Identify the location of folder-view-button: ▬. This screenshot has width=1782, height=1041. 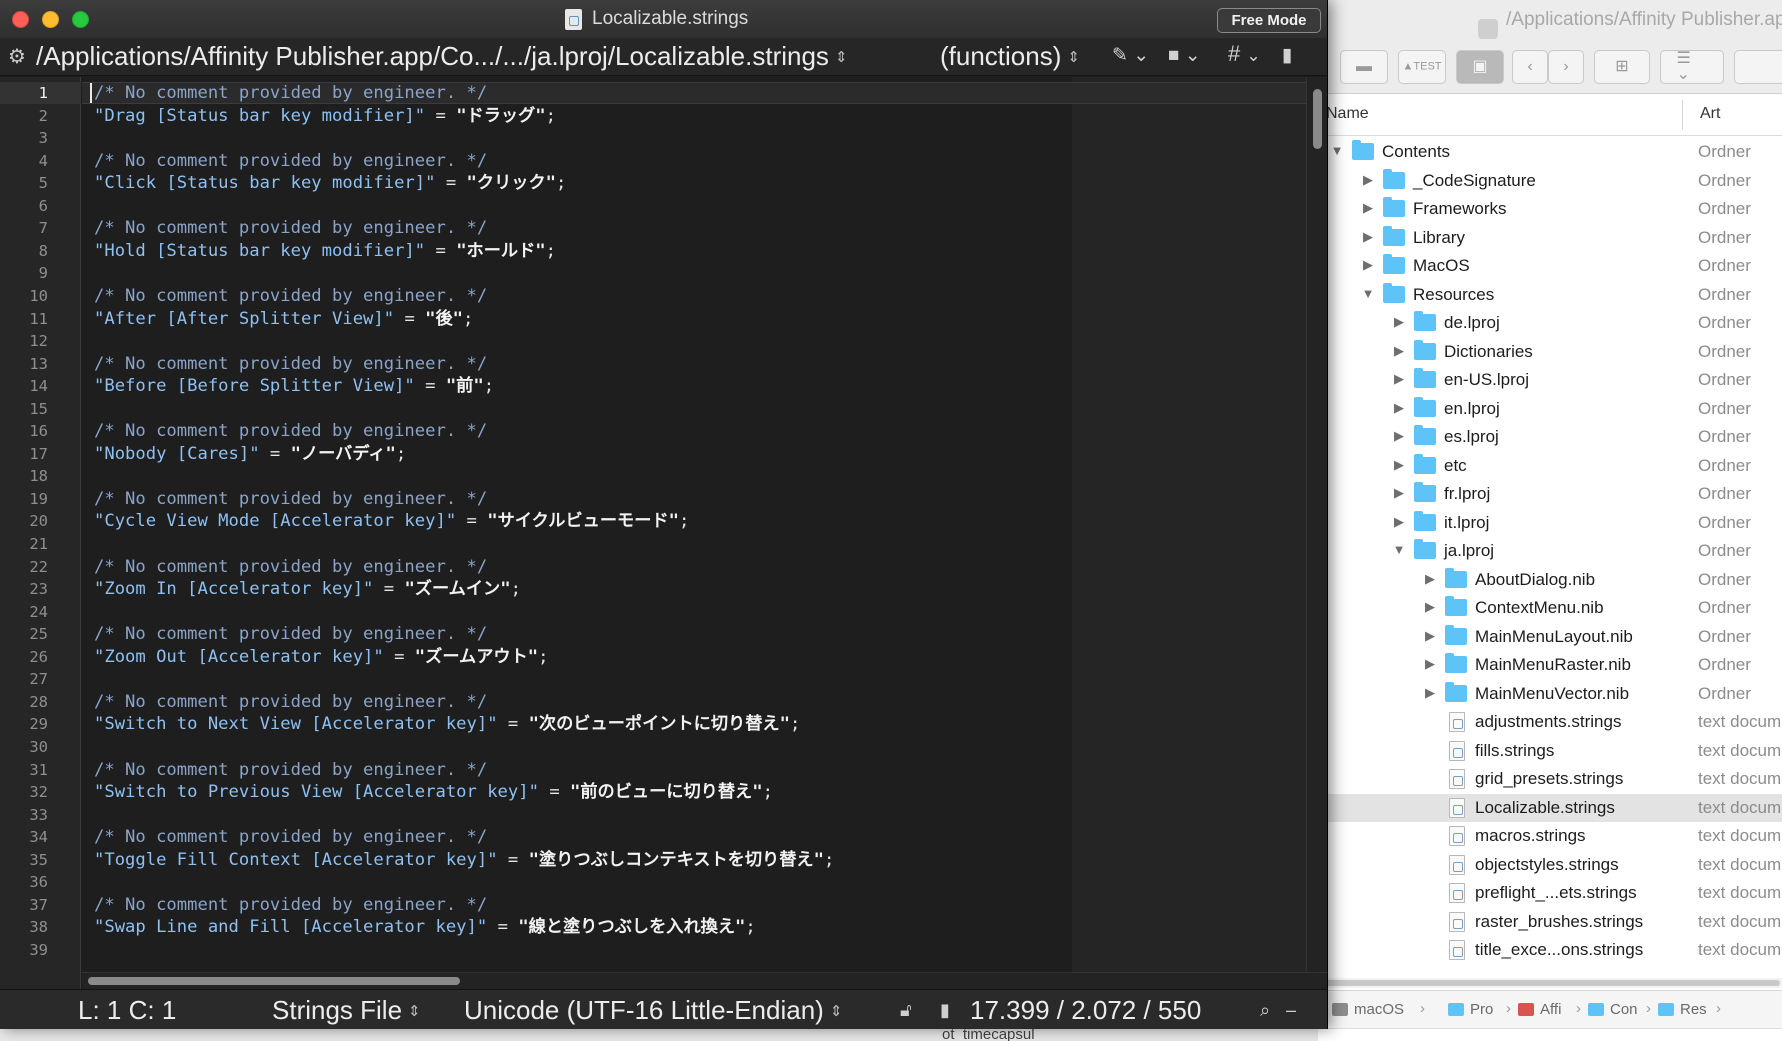
(1364, 67).